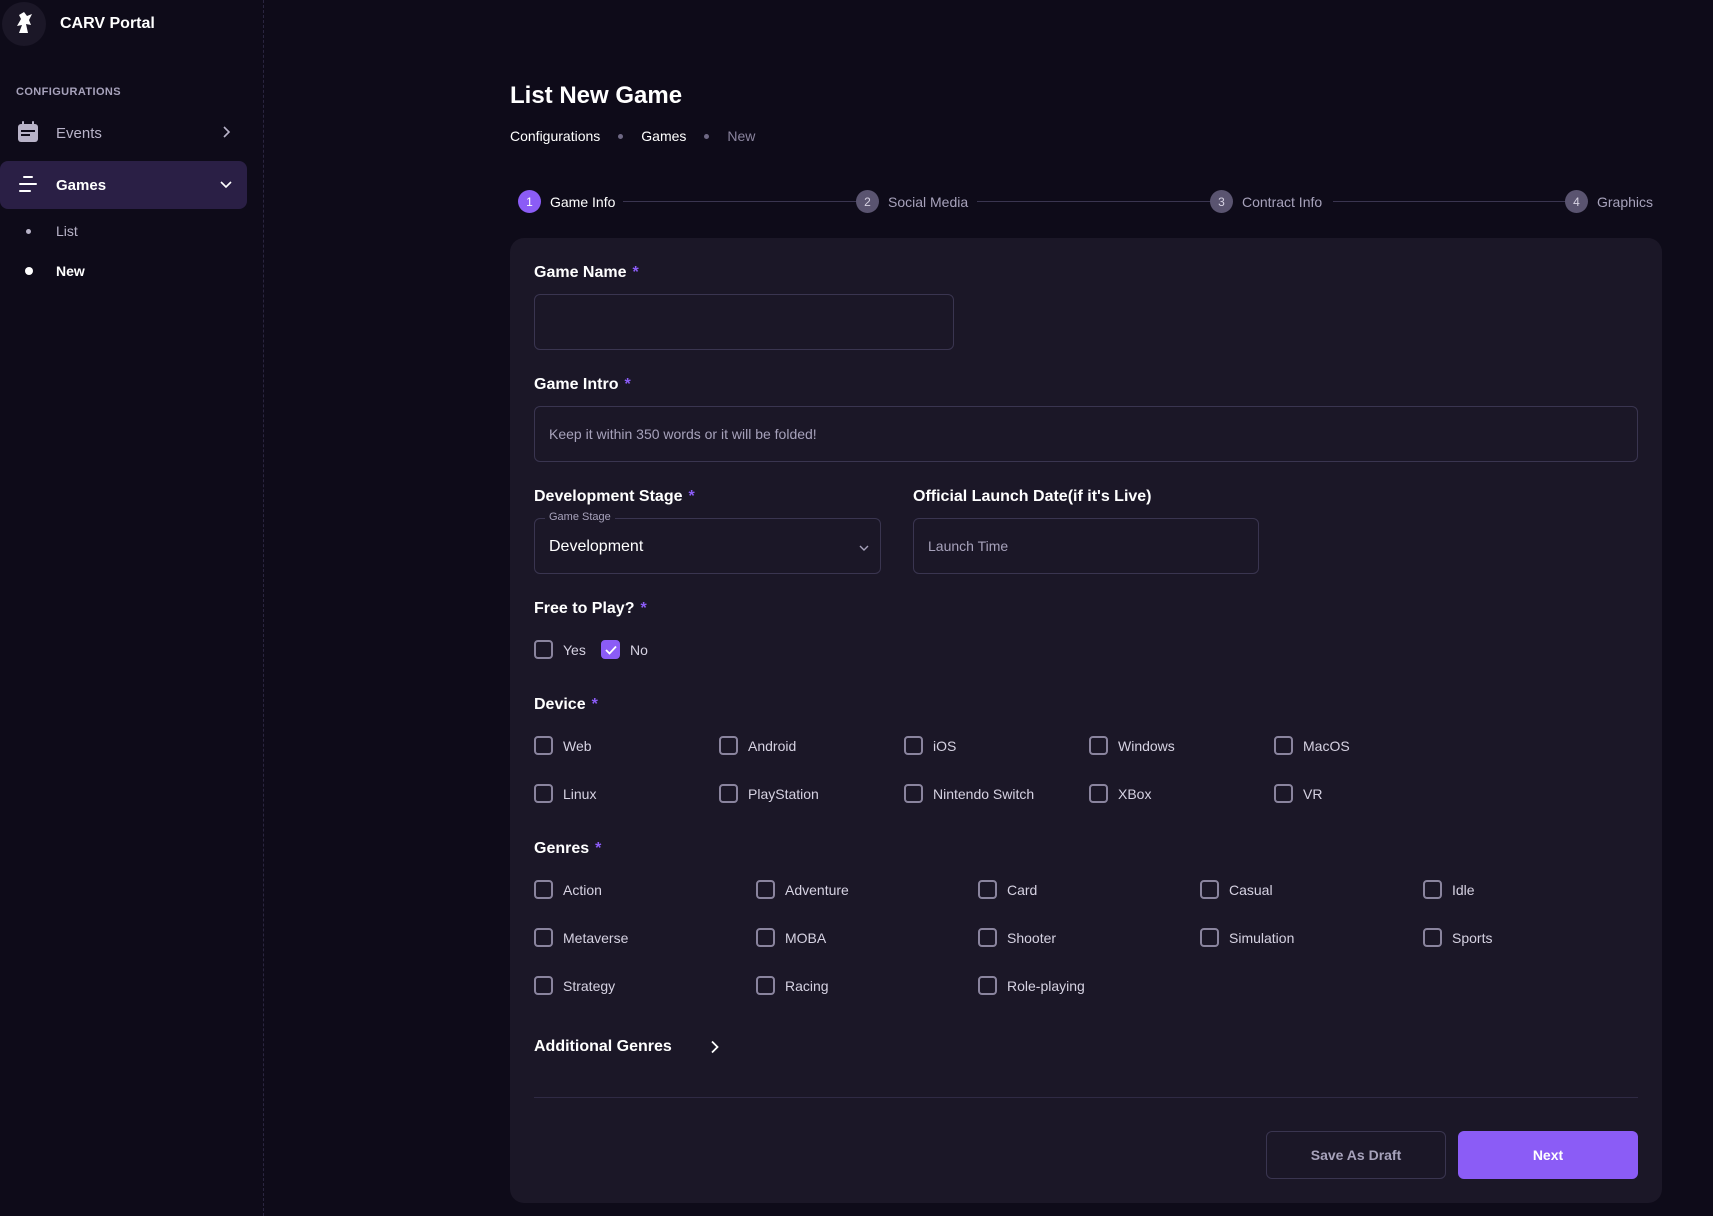 This screenshot has width=1713, height=1216. I want to click on free-to-play-yes-checkbox: Yes, so click(560, 649).